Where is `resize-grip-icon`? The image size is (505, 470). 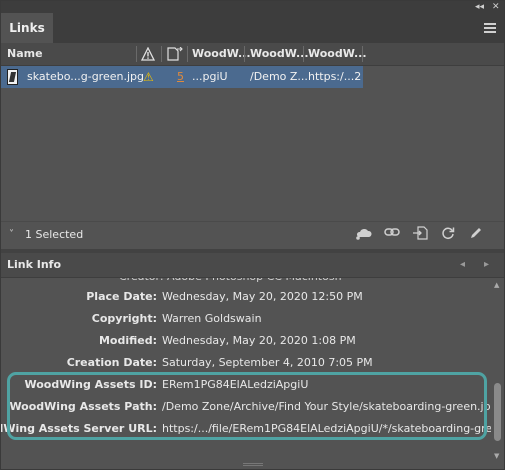
resize-grip-icon is located at coordinates (253, 466).